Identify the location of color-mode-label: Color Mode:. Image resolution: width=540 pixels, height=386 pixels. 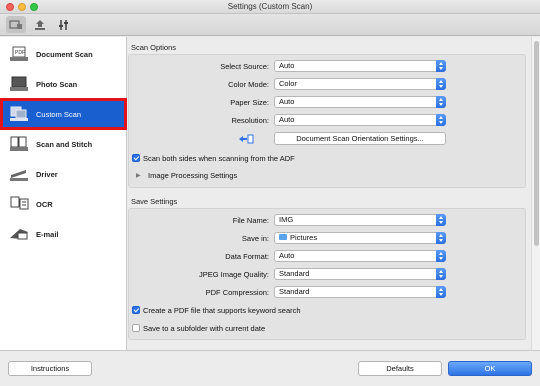
(248, 84).